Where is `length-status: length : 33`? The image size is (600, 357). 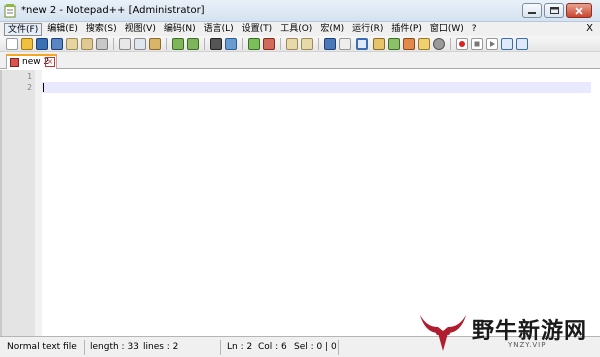
length-status: length : 33 is located at coordinates (114, 347).